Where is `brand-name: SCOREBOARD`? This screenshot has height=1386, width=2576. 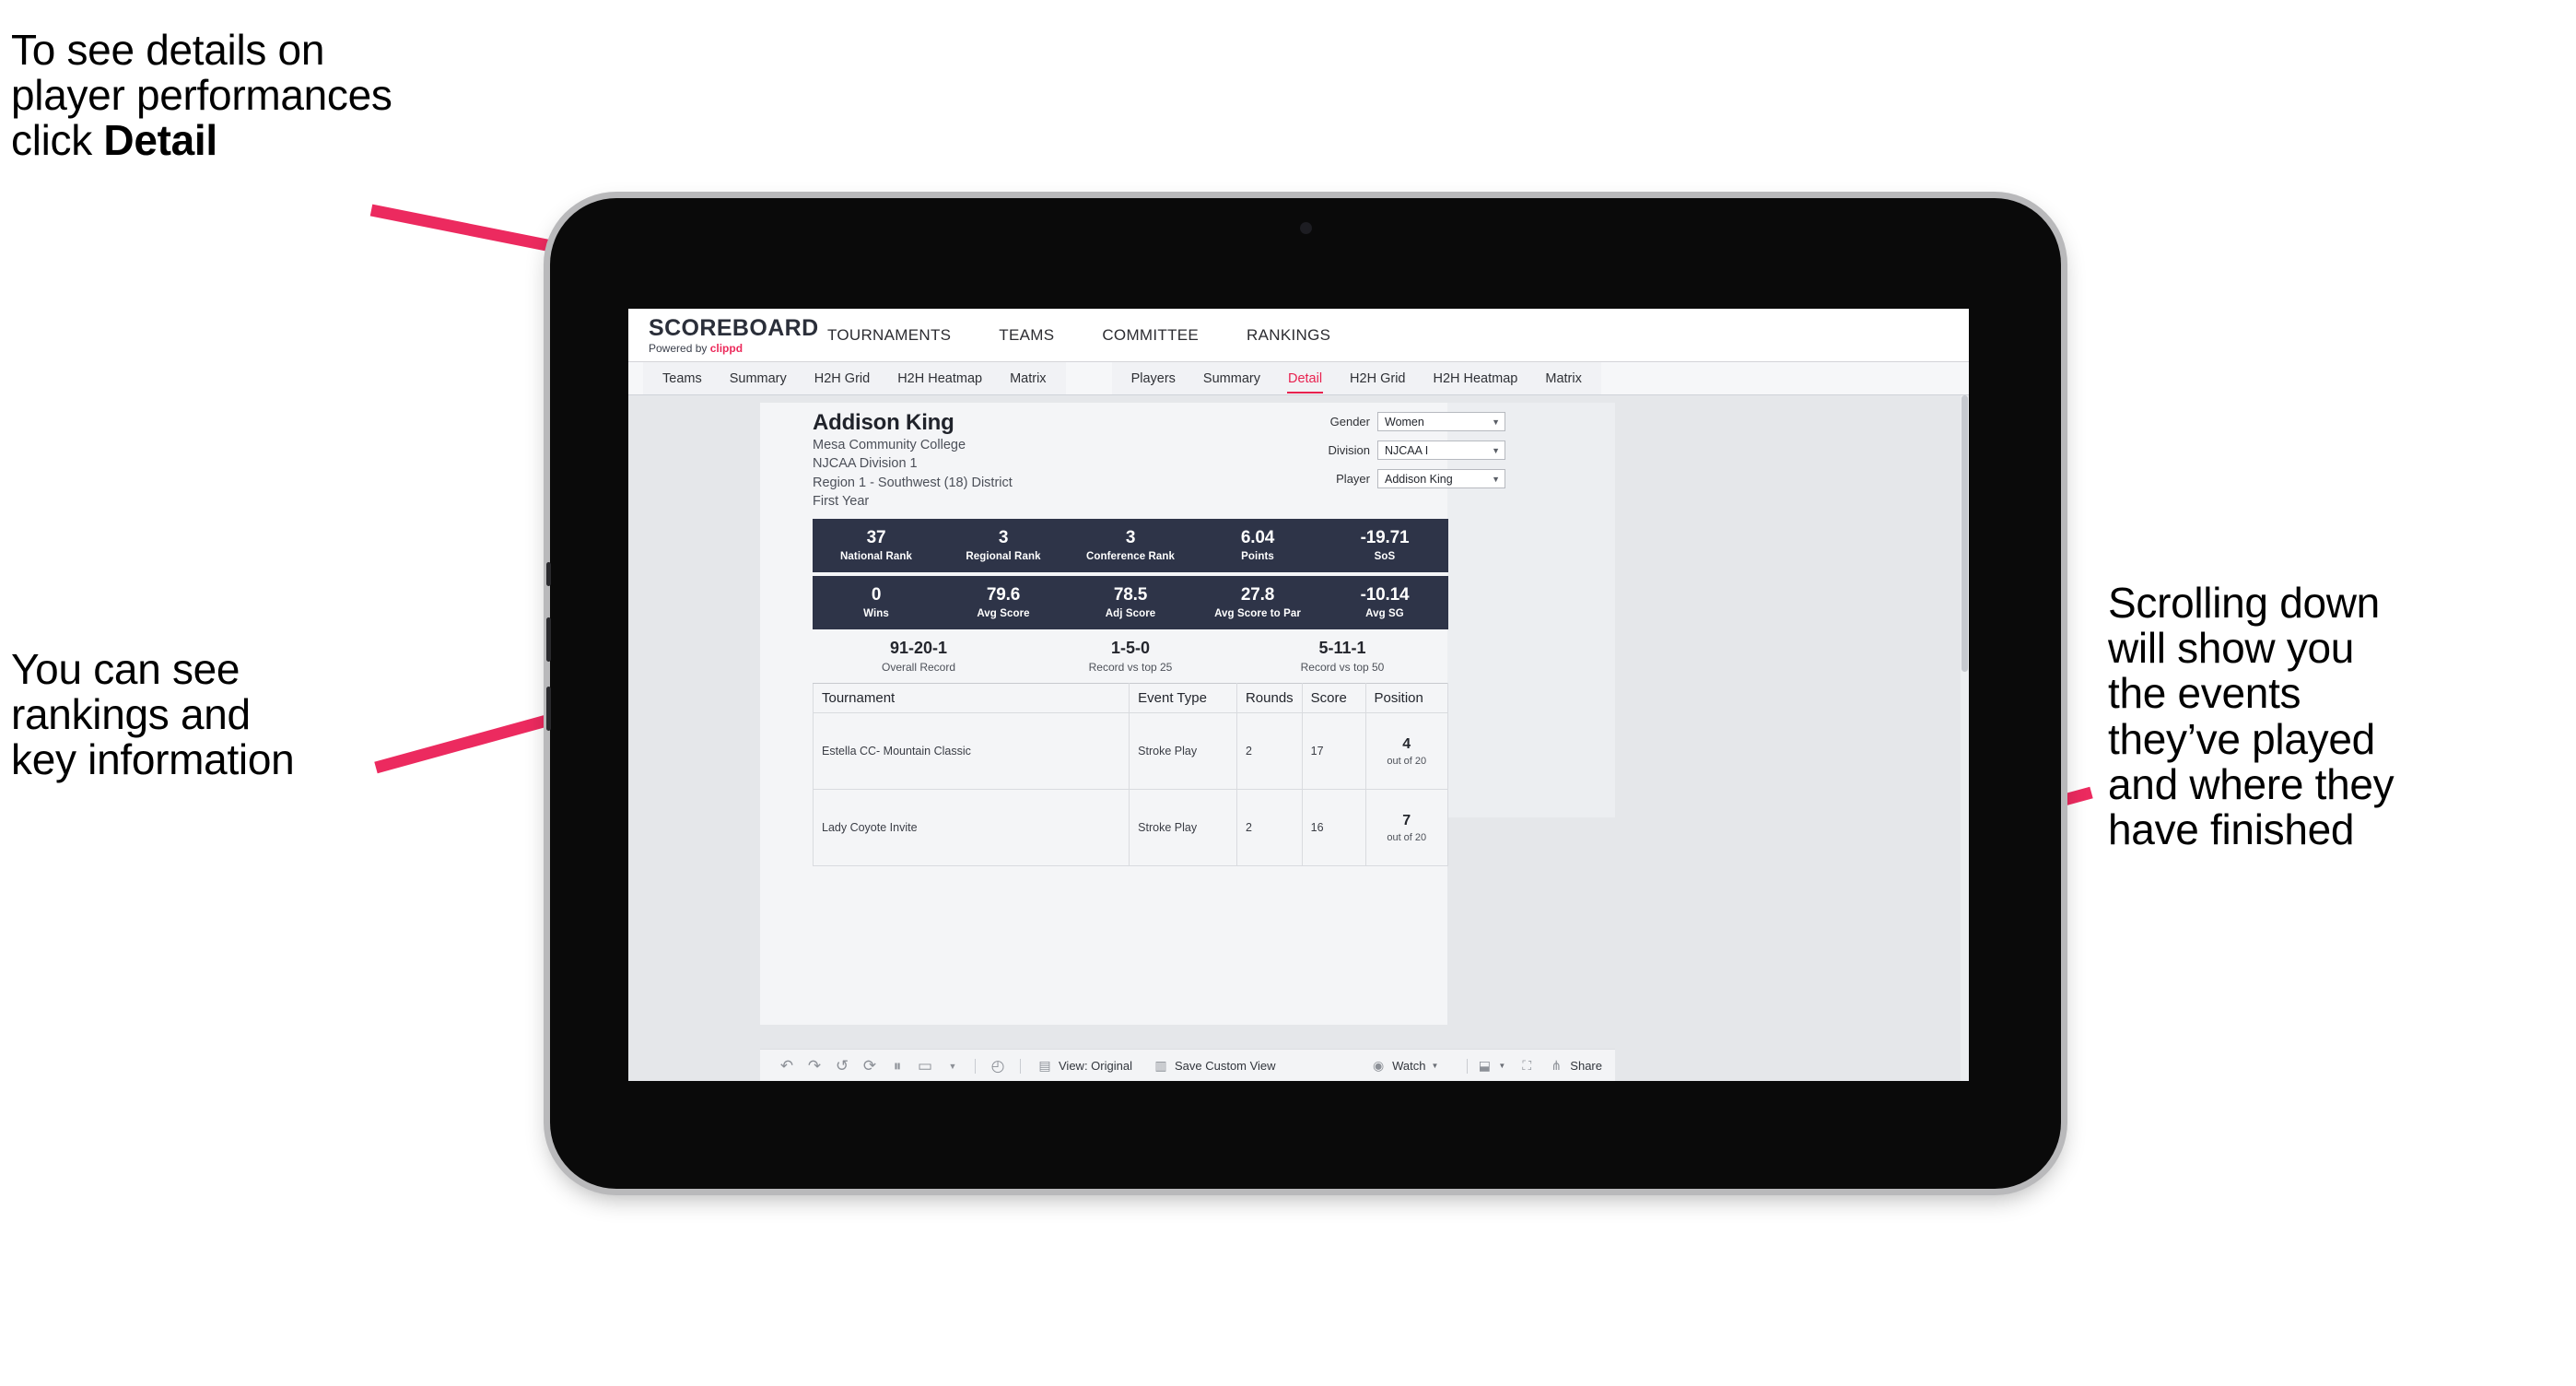
brand-name: SCOREBOARD is located at coordinates (734, 327).